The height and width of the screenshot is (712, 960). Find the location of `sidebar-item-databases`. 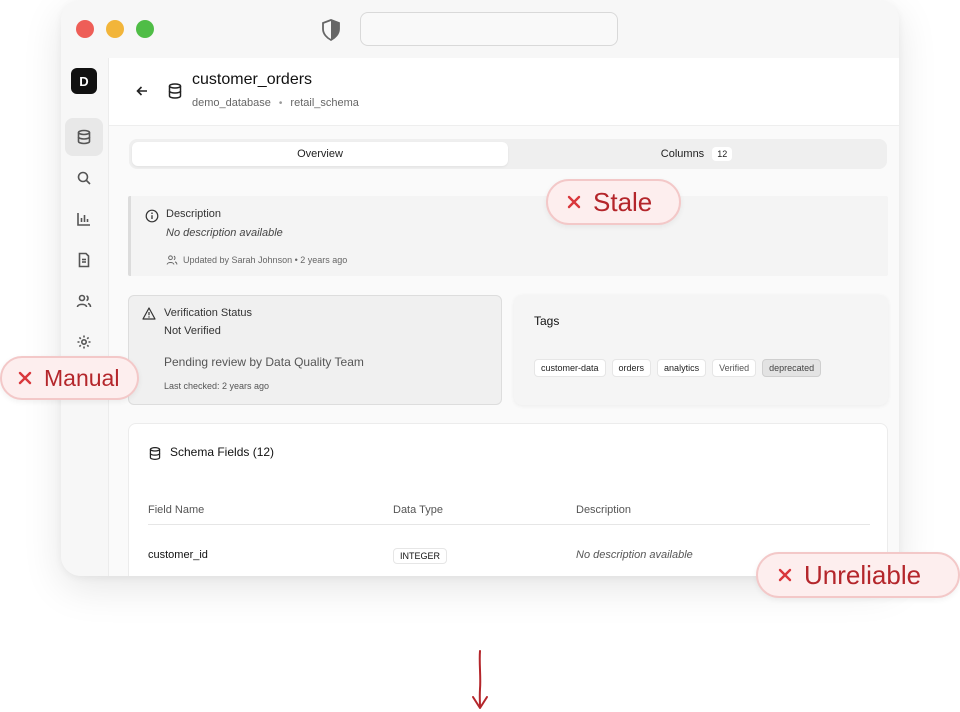

sidebar-item-databases is located at coordinates (84, 137).